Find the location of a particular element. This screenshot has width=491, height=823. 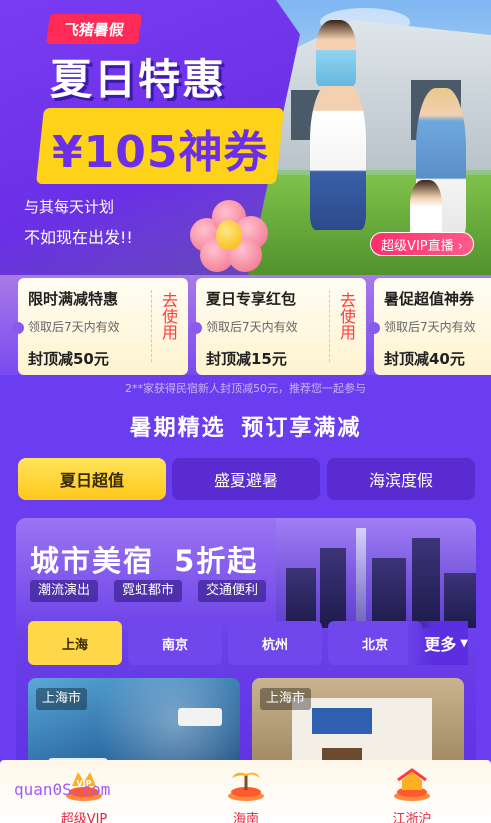

coupon-amount: 封顶减15元 is located at coordinates (246, 359).